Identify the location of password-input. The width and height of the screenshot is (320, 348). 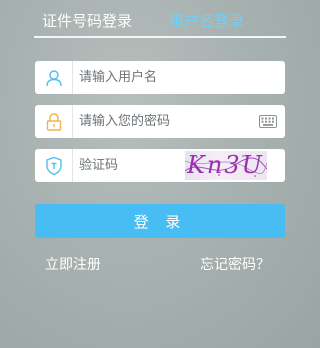
(167, 121).